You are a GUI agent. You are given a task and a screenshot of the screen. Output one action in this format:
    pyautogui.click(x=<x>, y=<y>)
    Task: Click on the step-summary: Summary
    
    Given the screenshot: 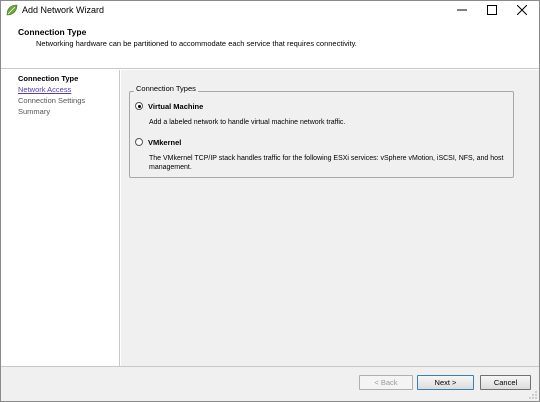 What is the action you would take?
    pyautogui.click(x=34, y=111)
    